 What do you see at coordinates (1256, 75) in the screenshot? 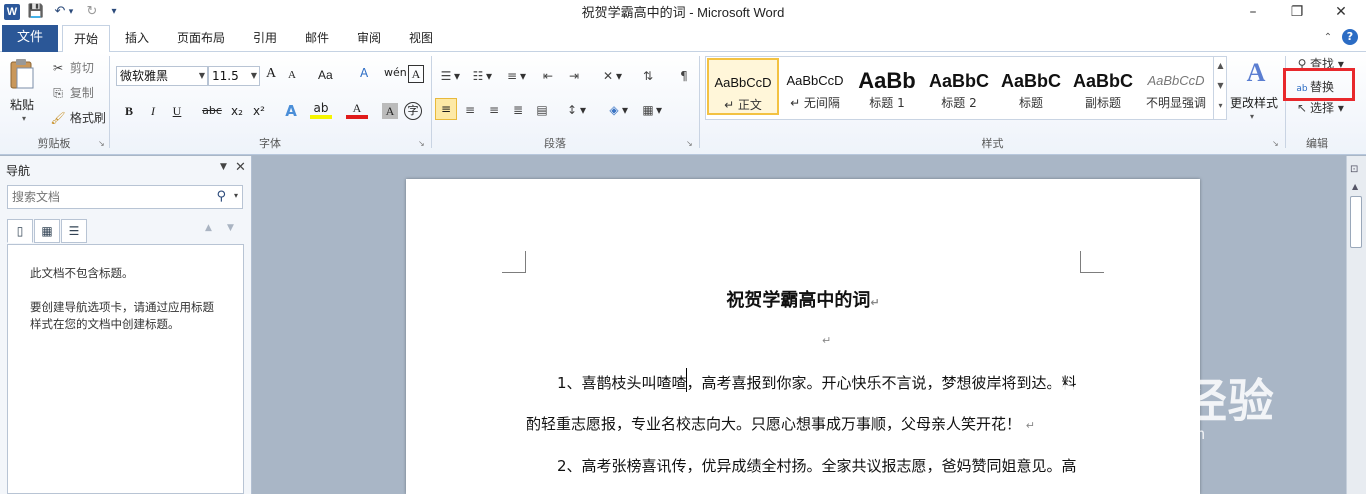
I see `change-styles-button: A` at bounding box center [1256, 75].